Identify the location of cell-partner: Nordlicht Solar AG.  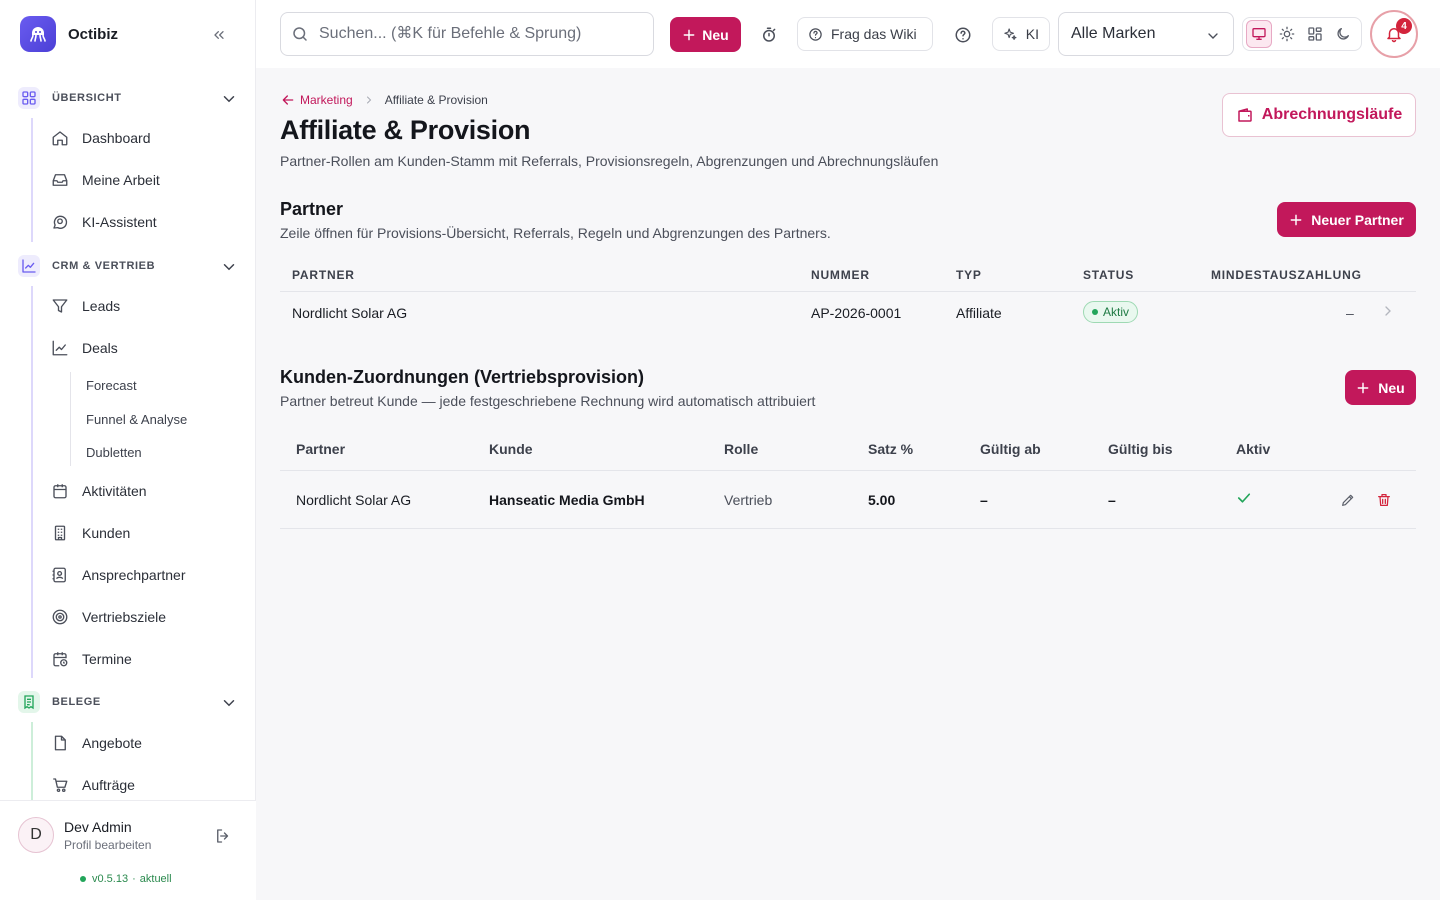
(354, 500).